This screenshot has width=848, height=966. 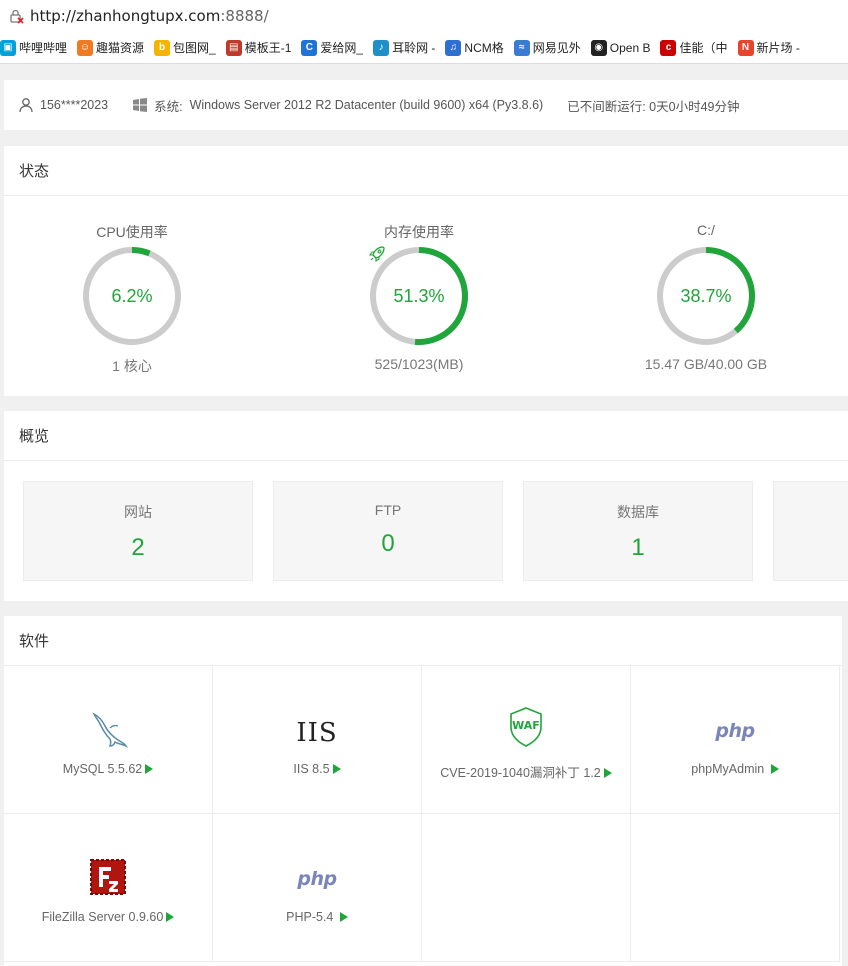 I want to click on card-name: 网站, so click(x=138, y=512).